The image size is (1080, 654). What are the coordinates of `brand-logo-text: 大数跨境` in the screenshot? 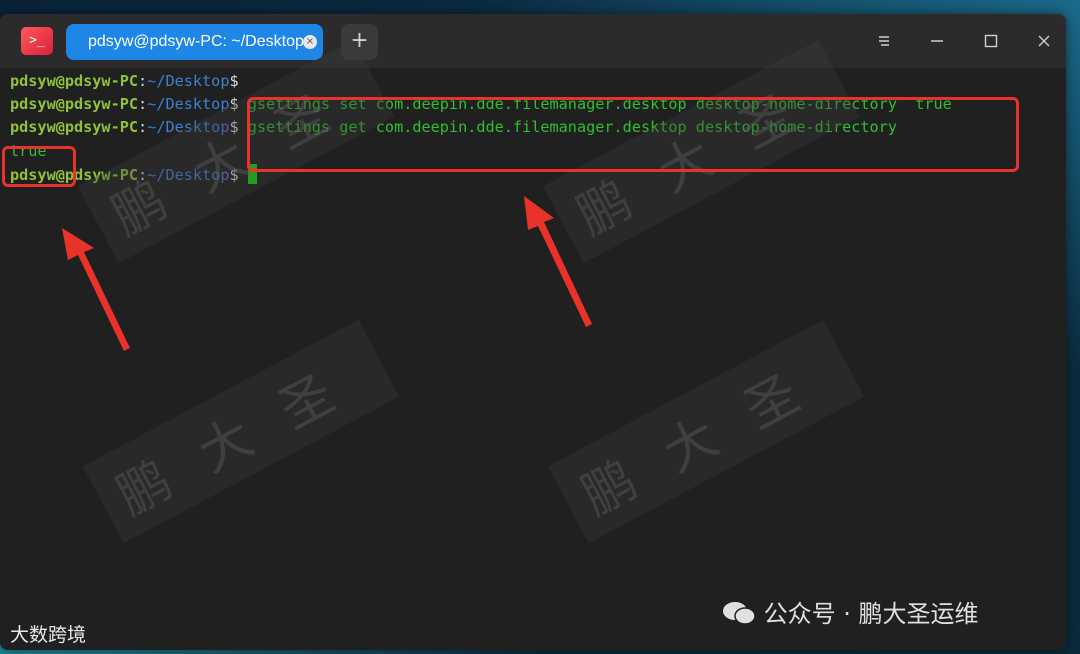 It's located at (48, 635).